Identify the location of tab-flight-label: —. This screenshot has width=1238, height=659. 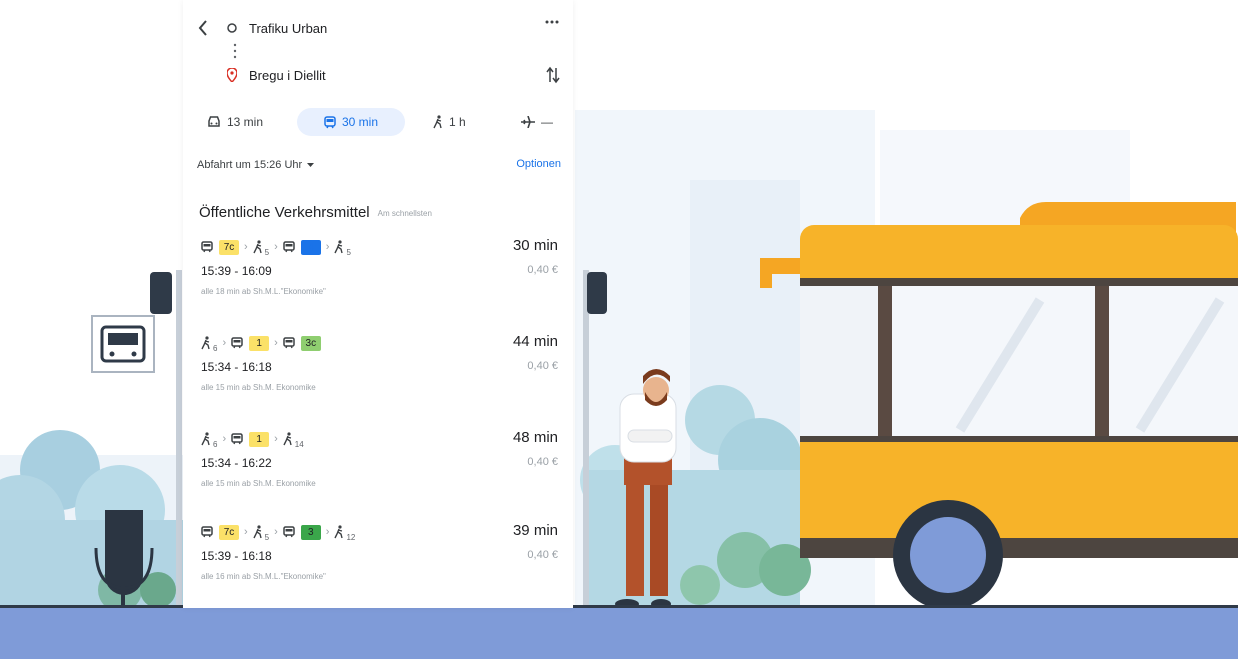
(547, 122).